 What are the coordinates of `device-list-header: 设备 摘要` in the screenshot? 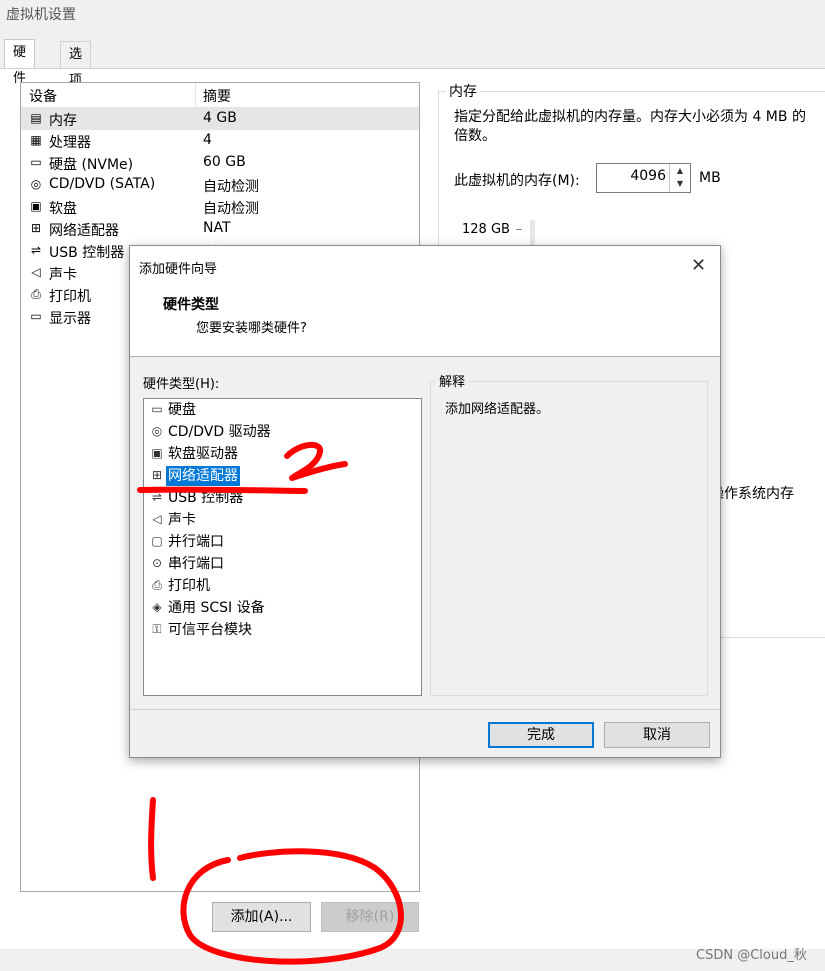 It's located at (220, 95).